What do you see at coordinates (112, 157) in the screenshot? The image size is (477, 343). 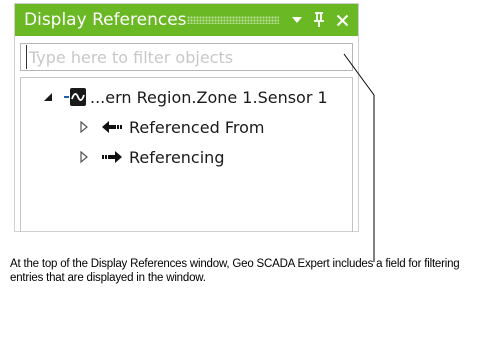 I see `arrow-right-icon` at bounding box center [112, 157].